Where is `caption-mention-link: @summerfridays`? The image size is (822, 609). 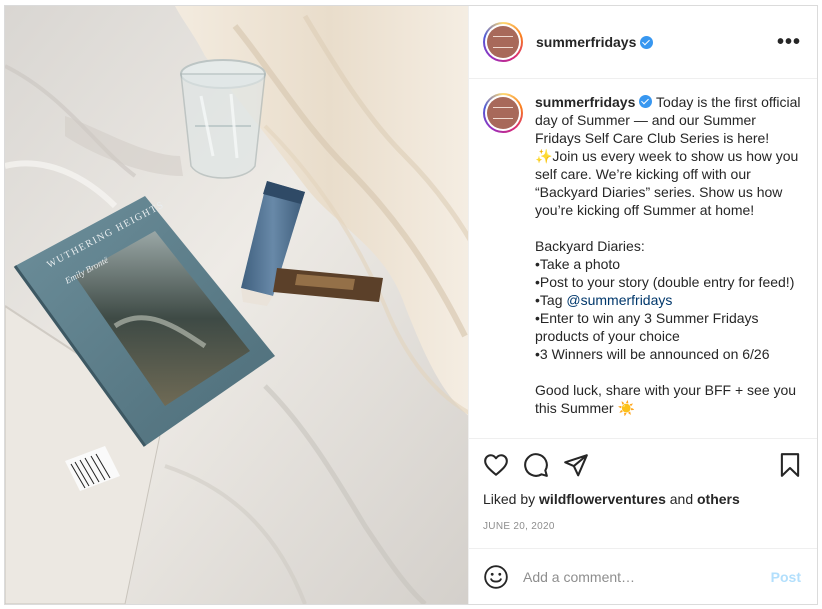
caption-mention-link: @summerfridays is located at coordinates (619, 300).